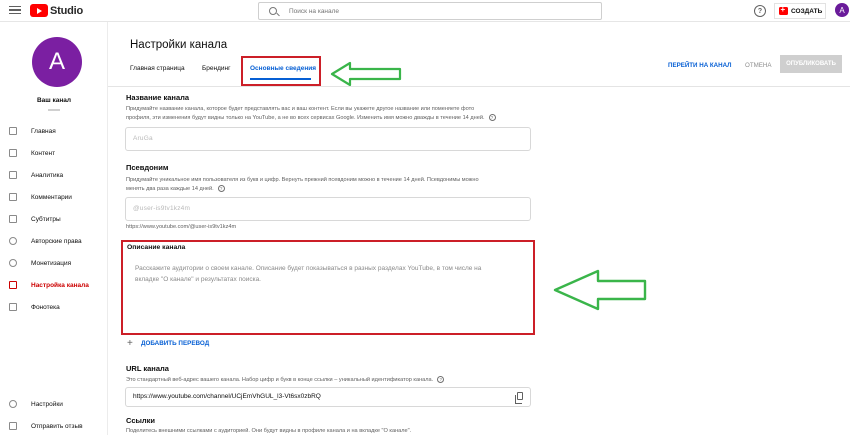  I want to click on channel-name-value: AruGa, so click(143, 138).